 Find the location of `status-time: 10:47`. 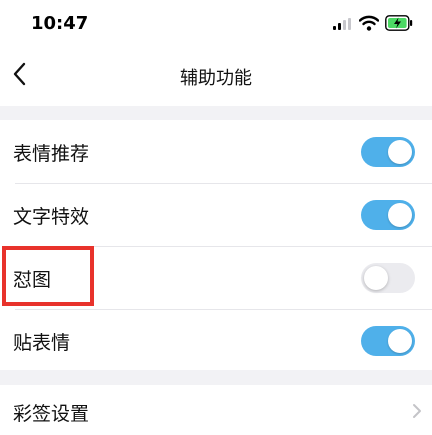

status-time: 10:47 is located at coordinates (60, 23).